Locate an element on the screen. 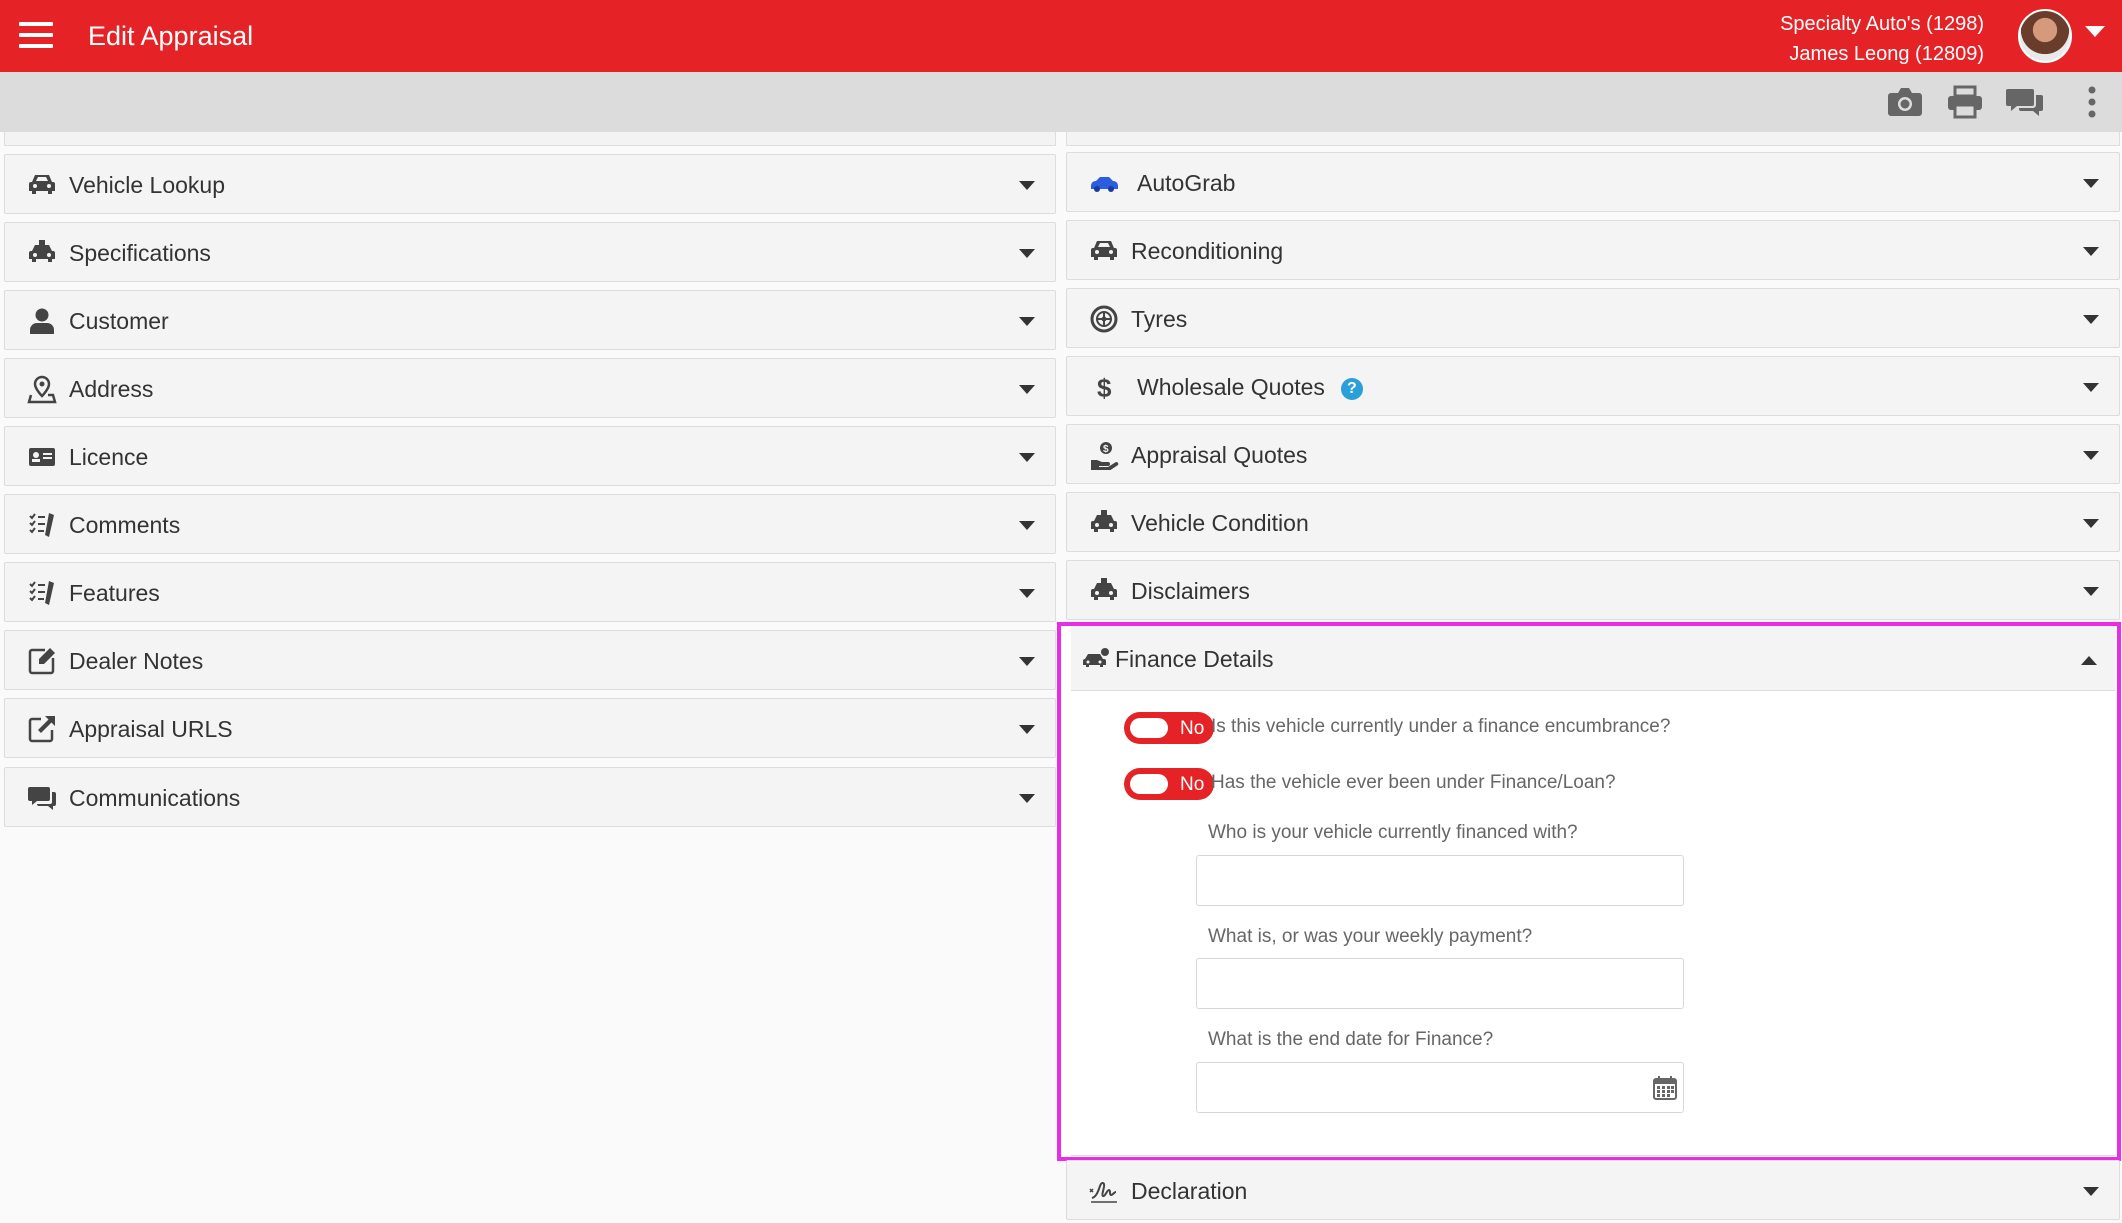 Image resolution: width=2122 pixels, height=1223 pixels. panel-label-text: Wholesale Quotes is located at coordinates (1231, 387).